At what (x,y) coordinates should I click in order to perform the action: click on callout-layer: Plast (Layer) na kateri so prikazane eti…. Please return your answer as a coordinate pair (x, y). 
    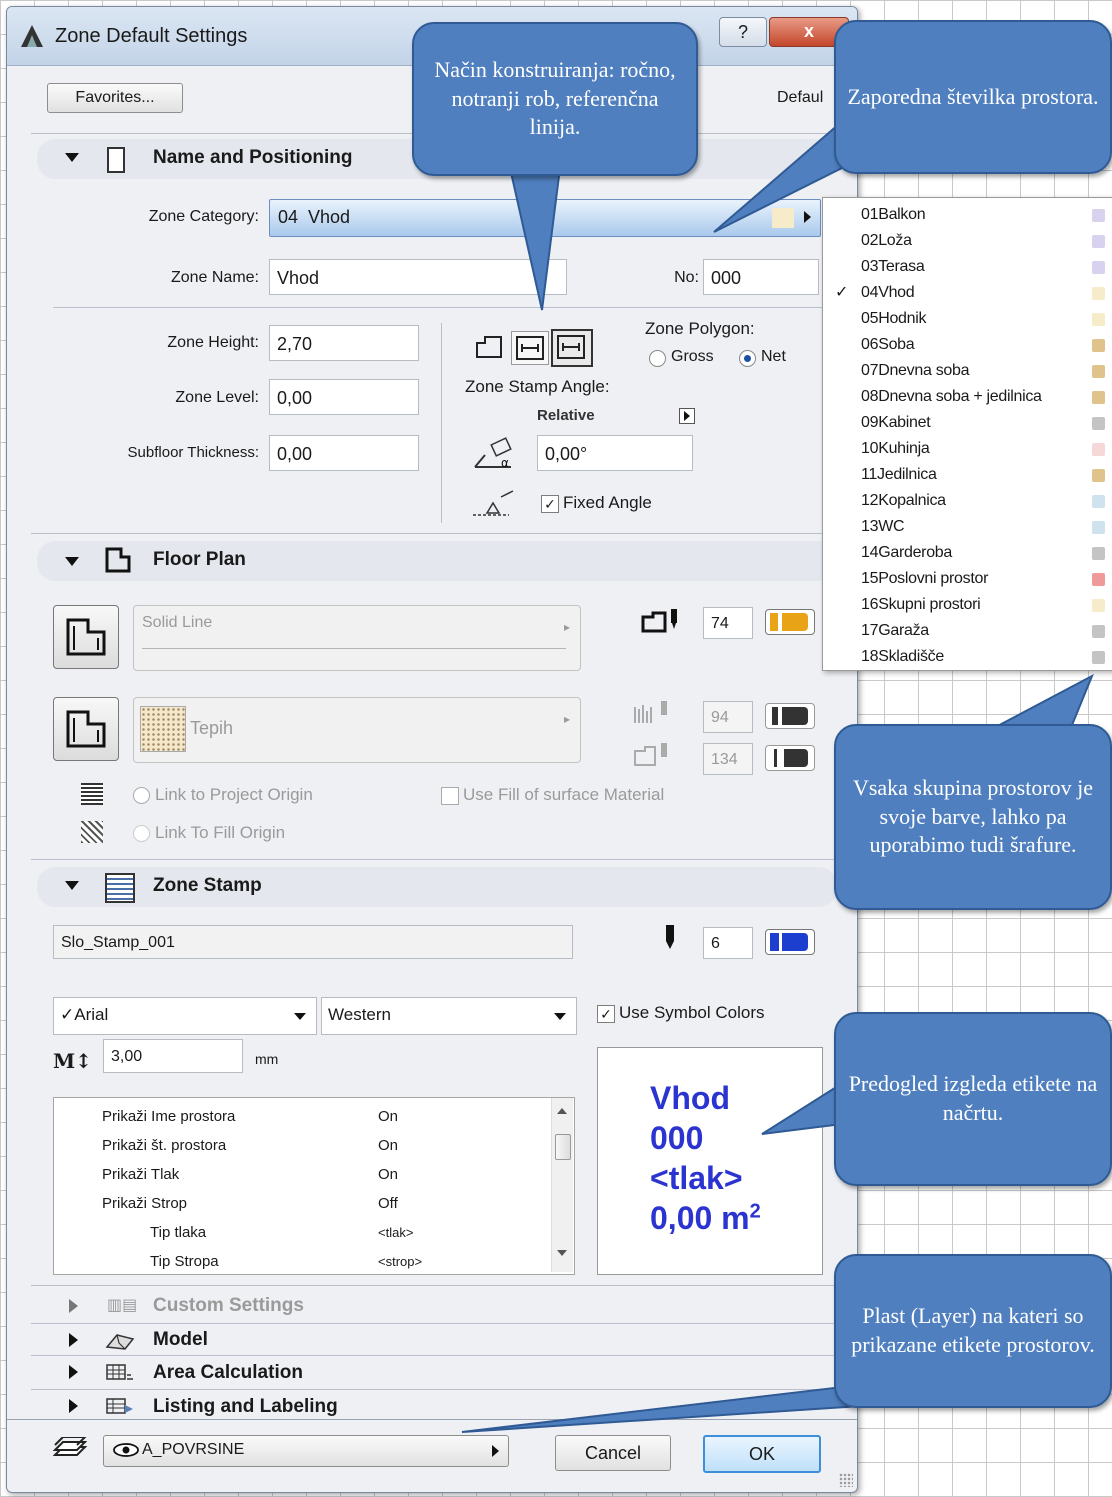
    Looking at the image, I should click on (973, 1331).